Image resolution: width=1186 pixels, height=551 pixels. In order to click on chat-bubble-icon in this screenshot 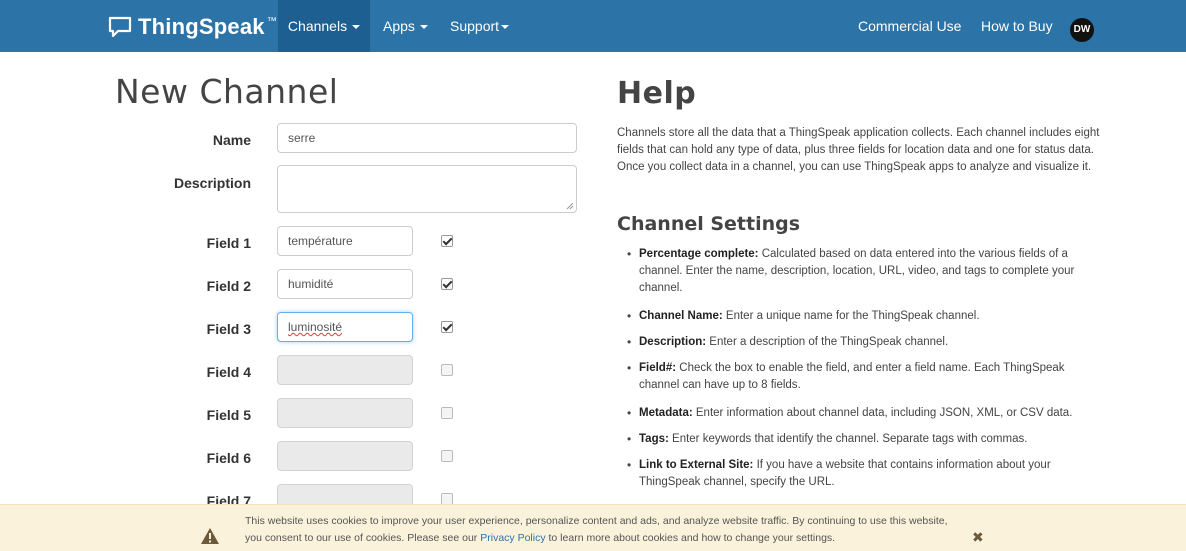, I will do `click(120, 27)`.